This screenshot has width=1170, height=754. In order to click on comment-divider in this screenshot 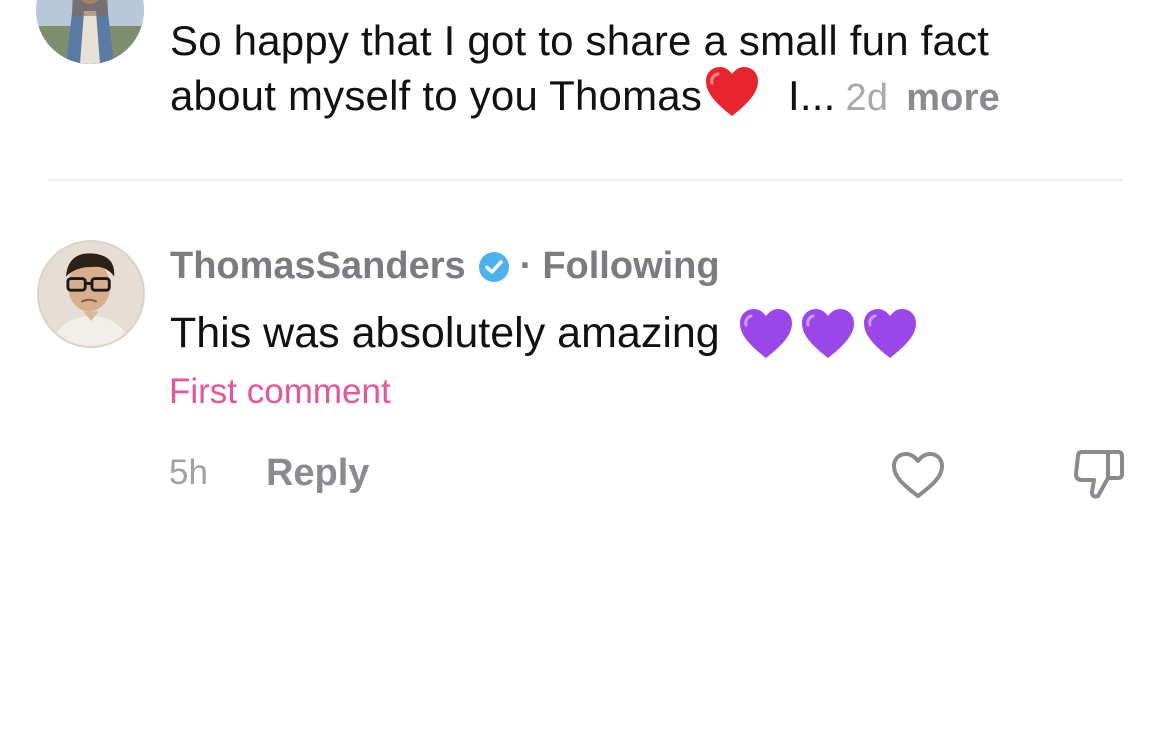, I will do `click(585, 180)`.